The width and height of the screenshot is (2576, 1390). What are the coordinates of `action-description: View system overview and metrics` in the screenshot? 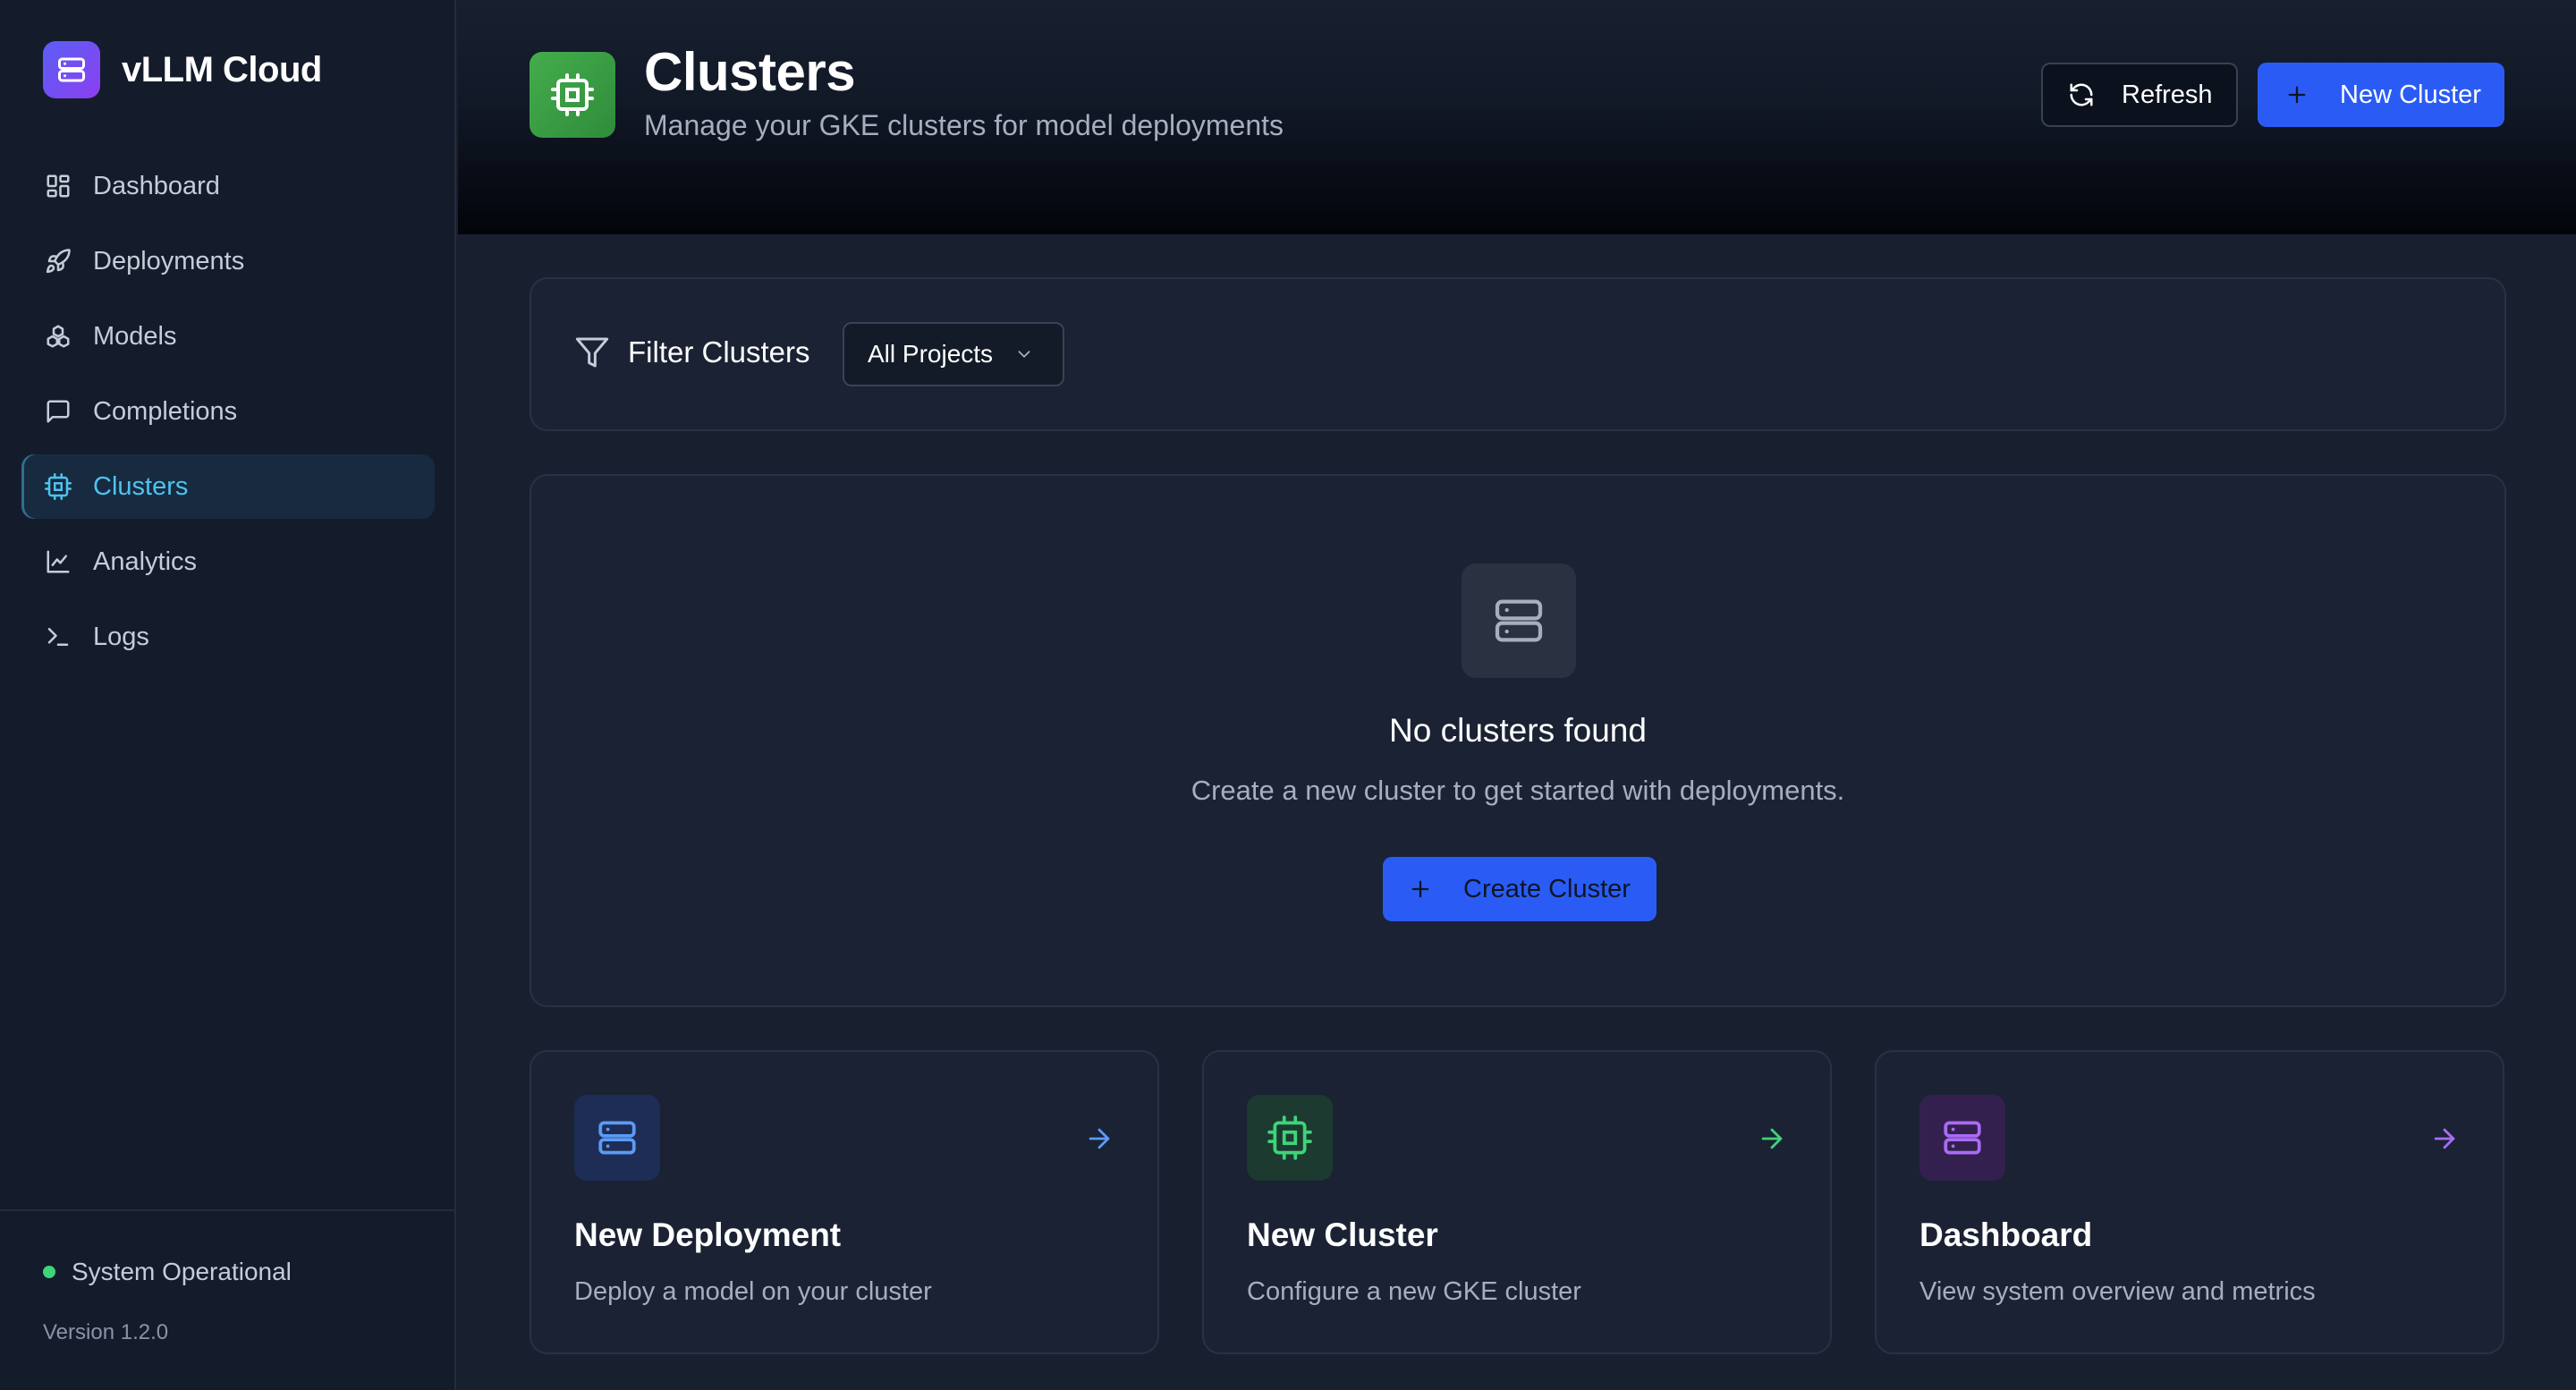 It's located at (2117, 1291).